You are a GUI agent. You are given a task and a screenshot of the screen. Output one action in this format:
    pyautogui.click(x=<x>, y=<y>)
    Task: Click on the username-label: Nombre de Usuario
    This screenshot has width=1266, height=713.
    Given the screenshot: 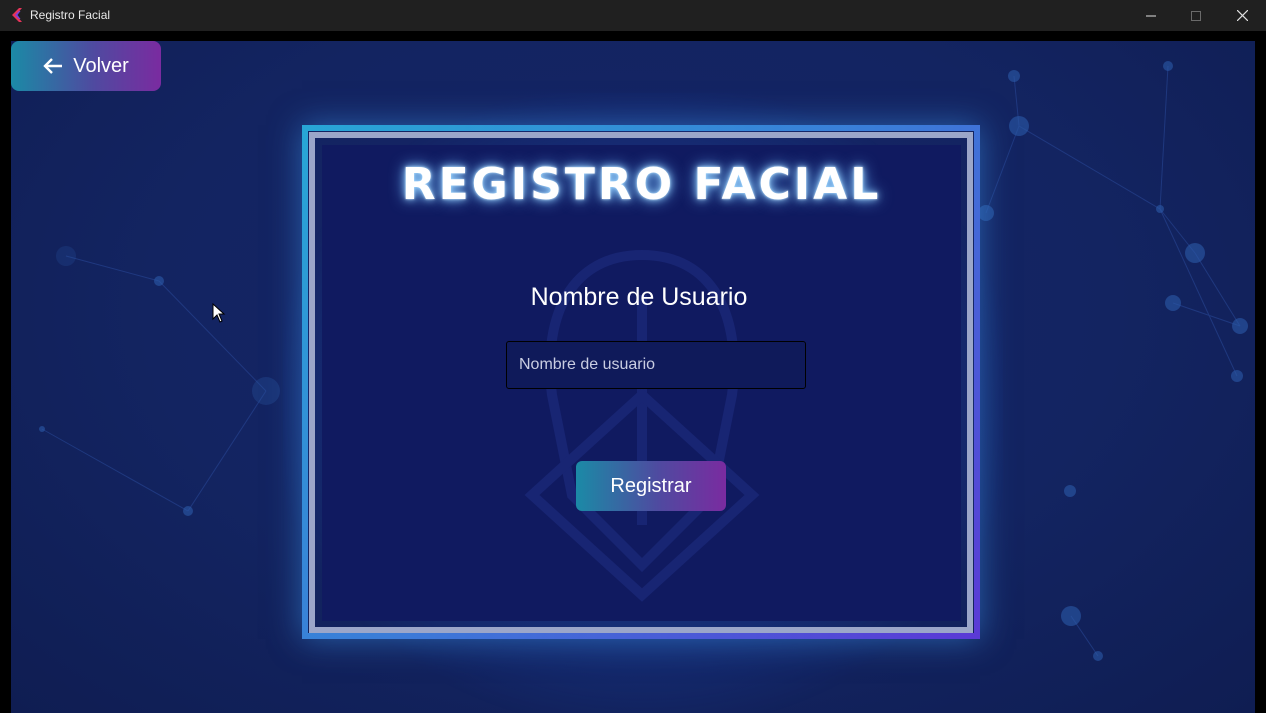 What is the action you would take?
    pyautogui.click(x=639, y=297)
    